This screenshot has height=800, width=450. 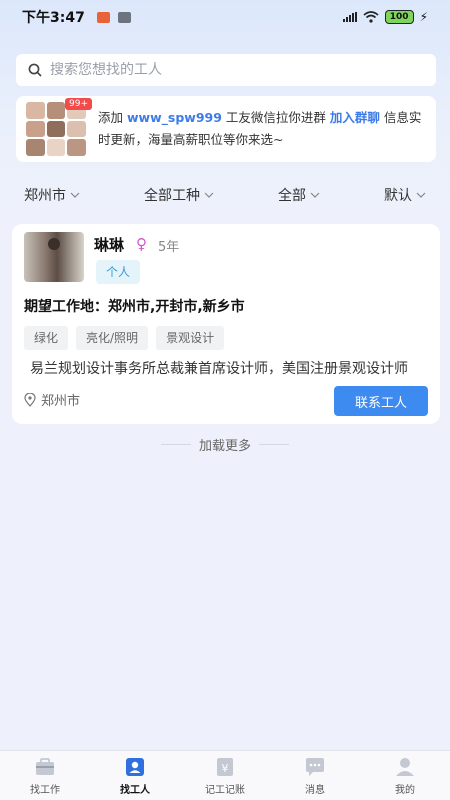 What do you see at coordinates (169, 247) in the screenshot?
I see `worker-experience: 5年` at bounding box center [169, 247].